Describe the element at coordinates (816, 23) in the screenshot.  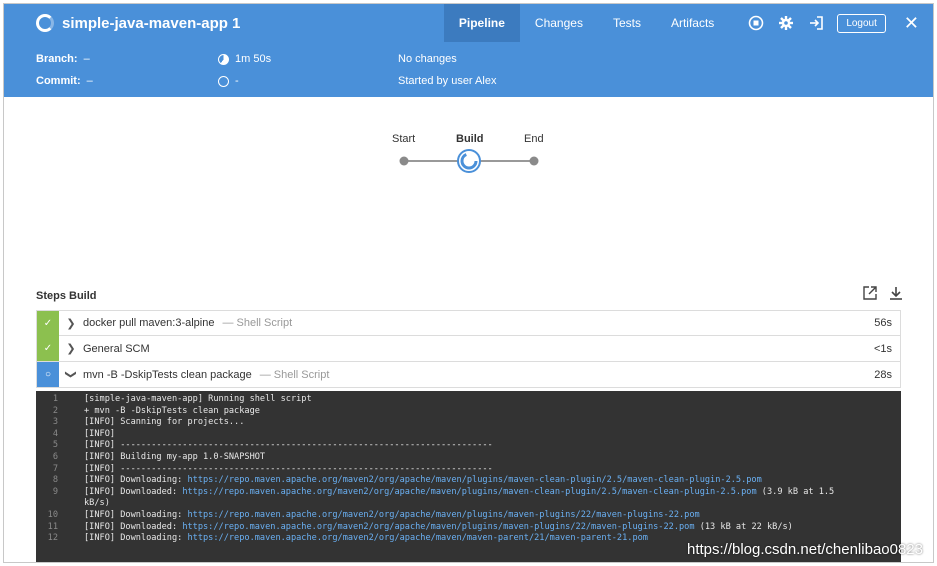
I see `exit-icon` at that location.